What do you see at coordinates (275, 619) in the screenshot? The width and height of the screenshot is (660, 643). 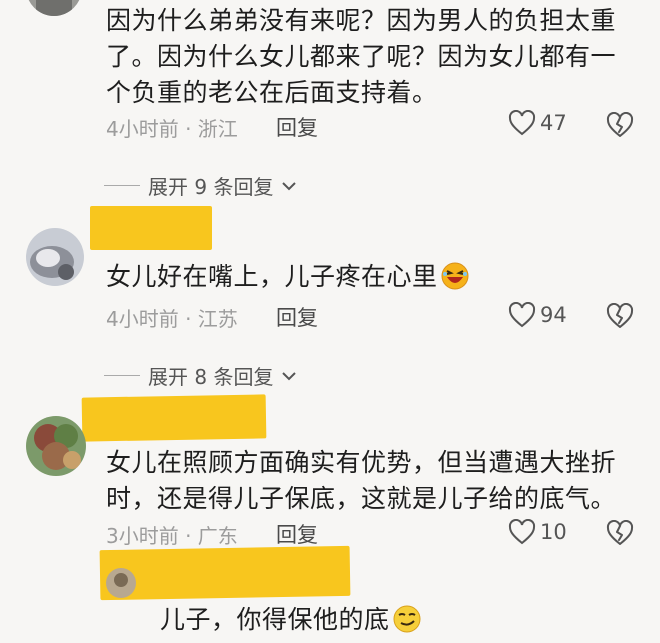 I see `comment-text-line: 儿子，你得保他的底` at bounding box center [275, 619].